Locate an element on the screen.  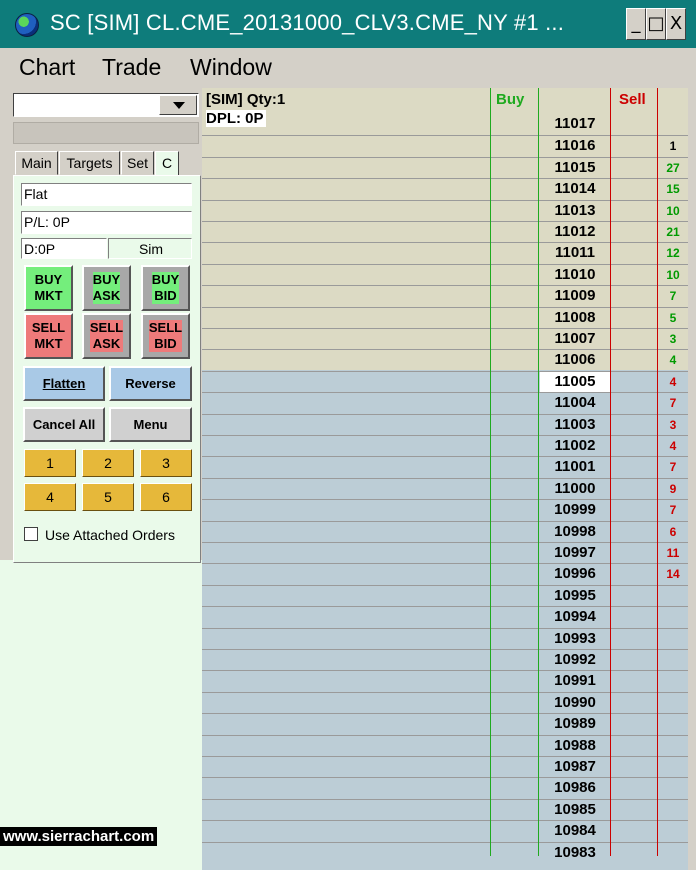
price-cell: 10997 is located at coordinates (575, 553).